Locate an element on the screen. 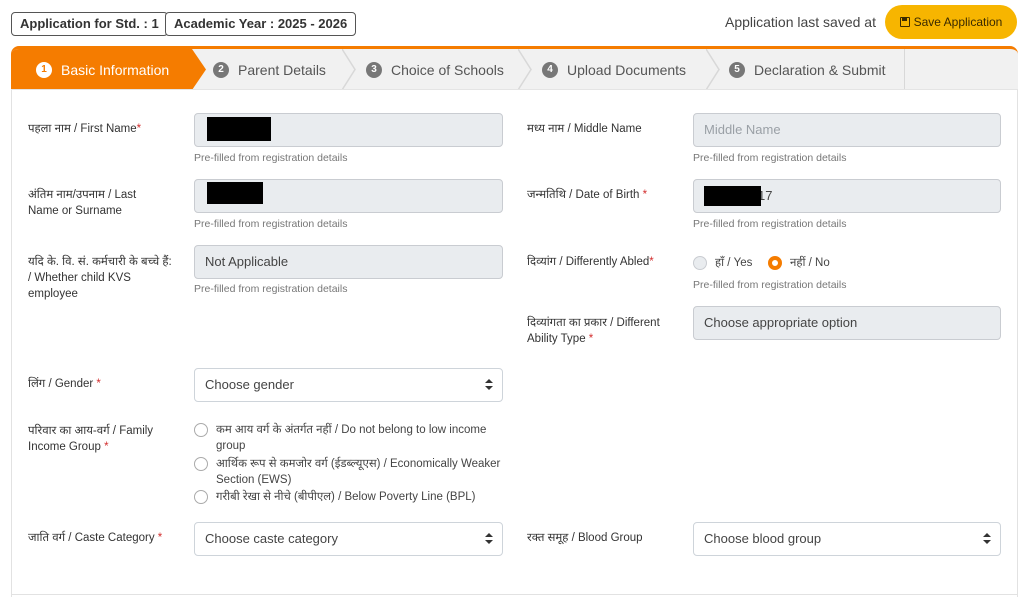 The image size is (1024, 597). card-bottom-divider is located at coordinates (514, 594).